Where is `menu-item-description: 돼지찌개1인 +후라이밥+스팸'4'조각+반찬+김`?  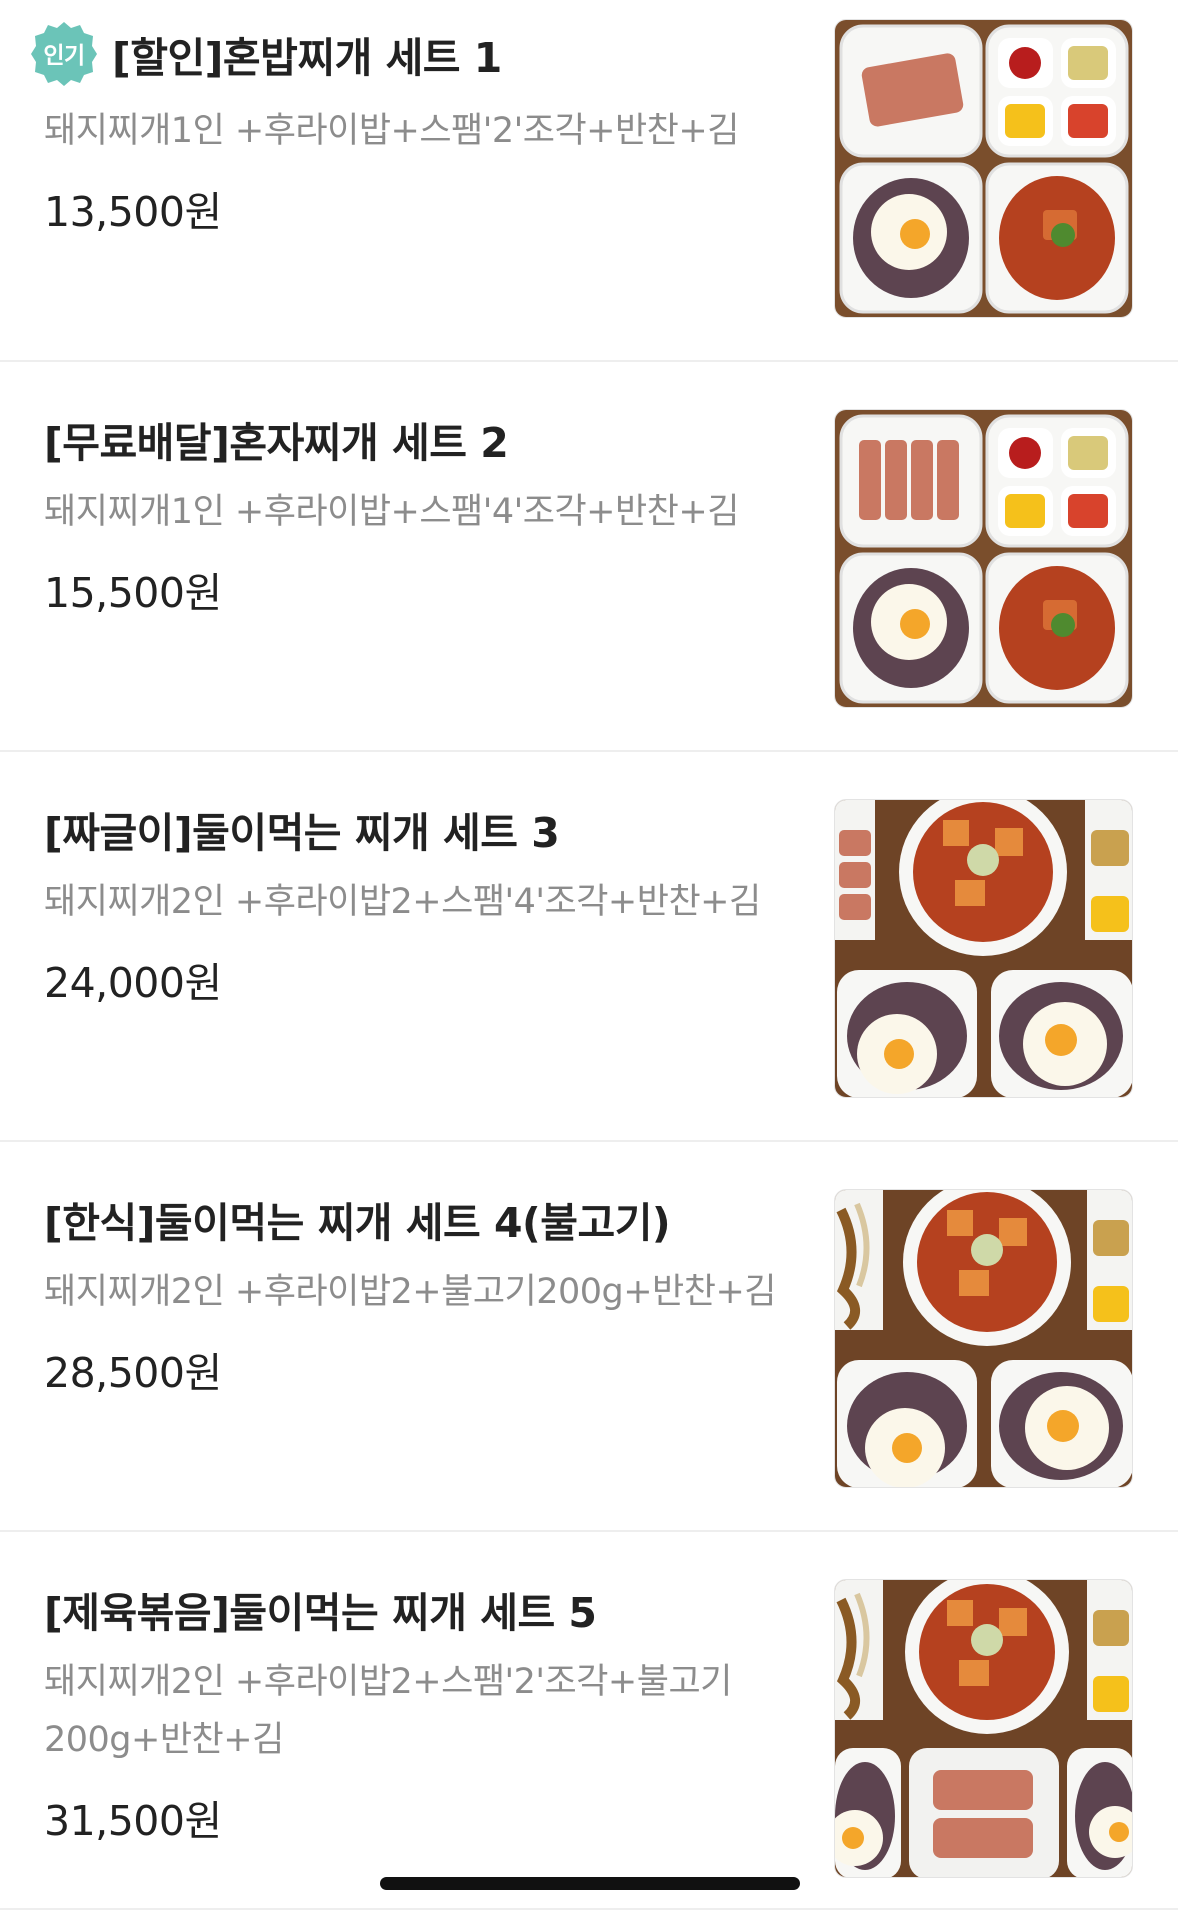
menu-item-description: 돼지찌개1인 +후라이밥+스팸'4'조각+반찬+김 is located at coordinates (391, 512).